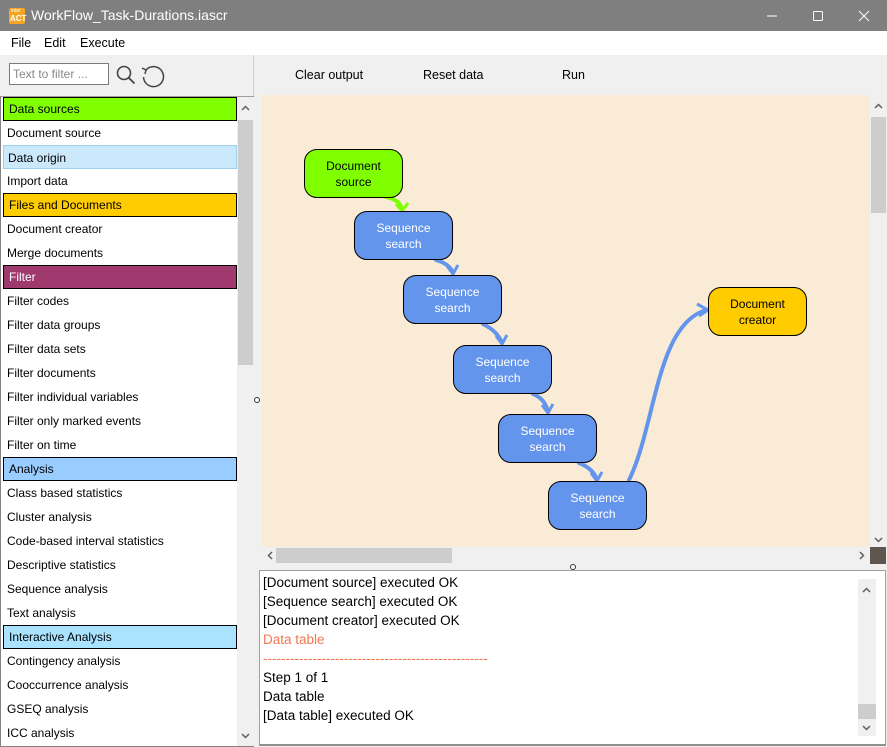  What do you see at coordinates (120, 397) in the screenshot?
I see `tool-item-filter-individual-variables: Filter individual variables` at bounding box center [120, 397].